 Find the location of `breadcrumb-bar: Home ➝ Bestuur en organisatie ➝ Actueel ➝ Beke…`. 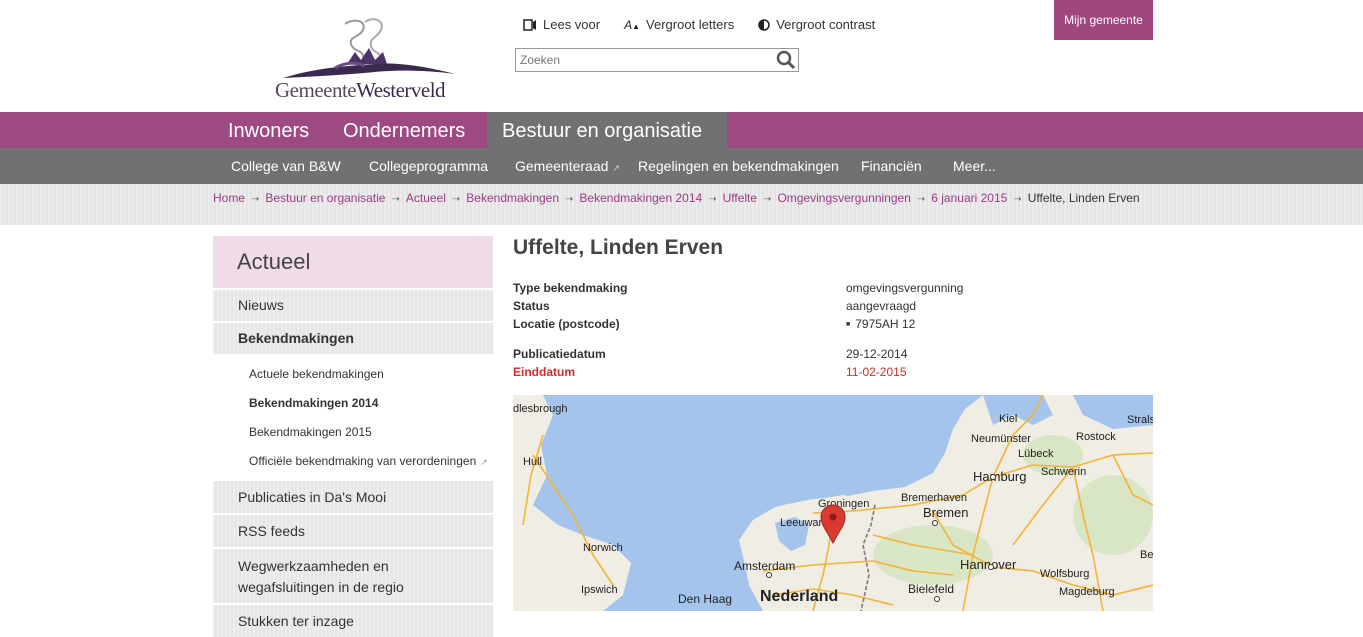

breadcrumb-bar: Home ➝ Bestuur en organisatie ➝ Actueel ➝ Beke… is located at coordinates (681, 204).